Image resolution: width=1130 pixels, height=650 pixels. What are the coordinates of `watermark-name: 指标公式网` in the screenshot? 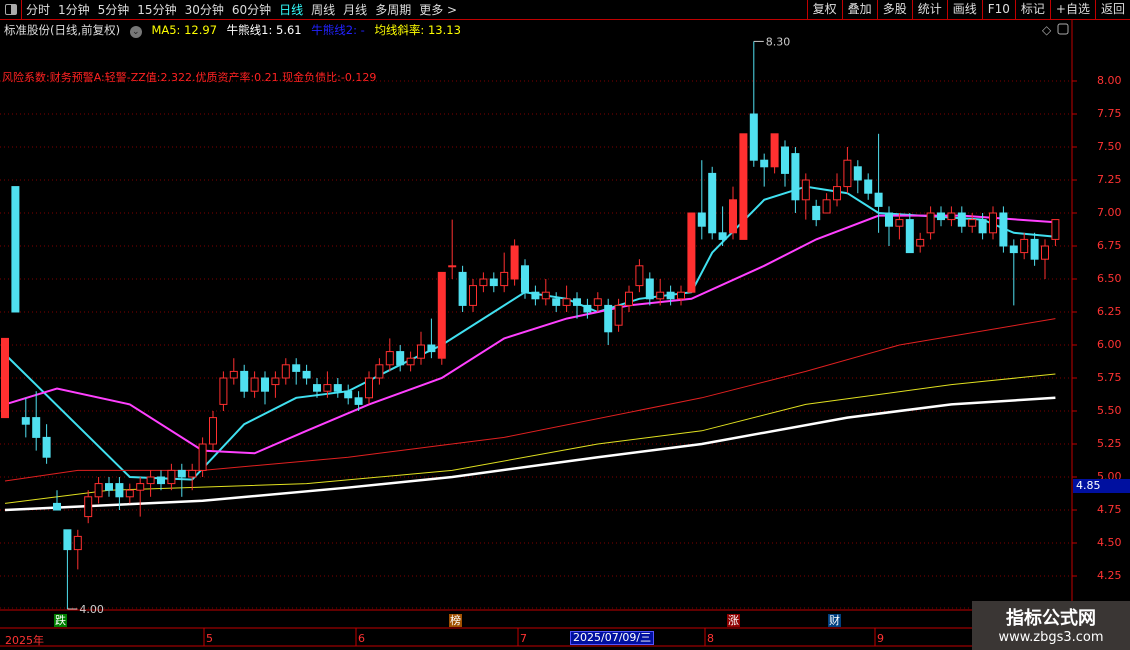 It's located at (1051, 618).